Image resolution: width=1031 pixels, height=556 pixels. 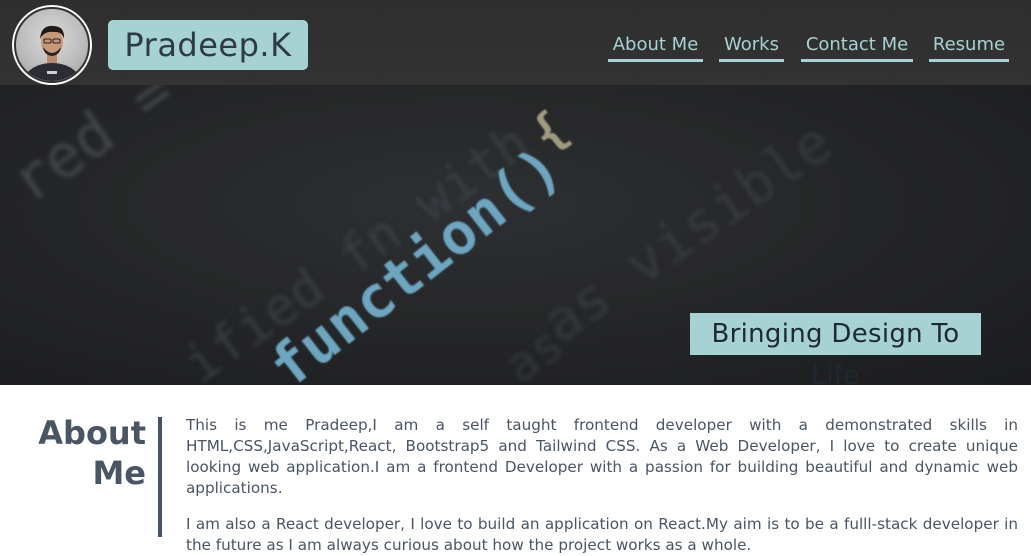 What do you see at coordinates (515, 47) in the screenshot?
I see `main-nav: About Me Works Contact Me Resume` at bounding box center [515, 47].